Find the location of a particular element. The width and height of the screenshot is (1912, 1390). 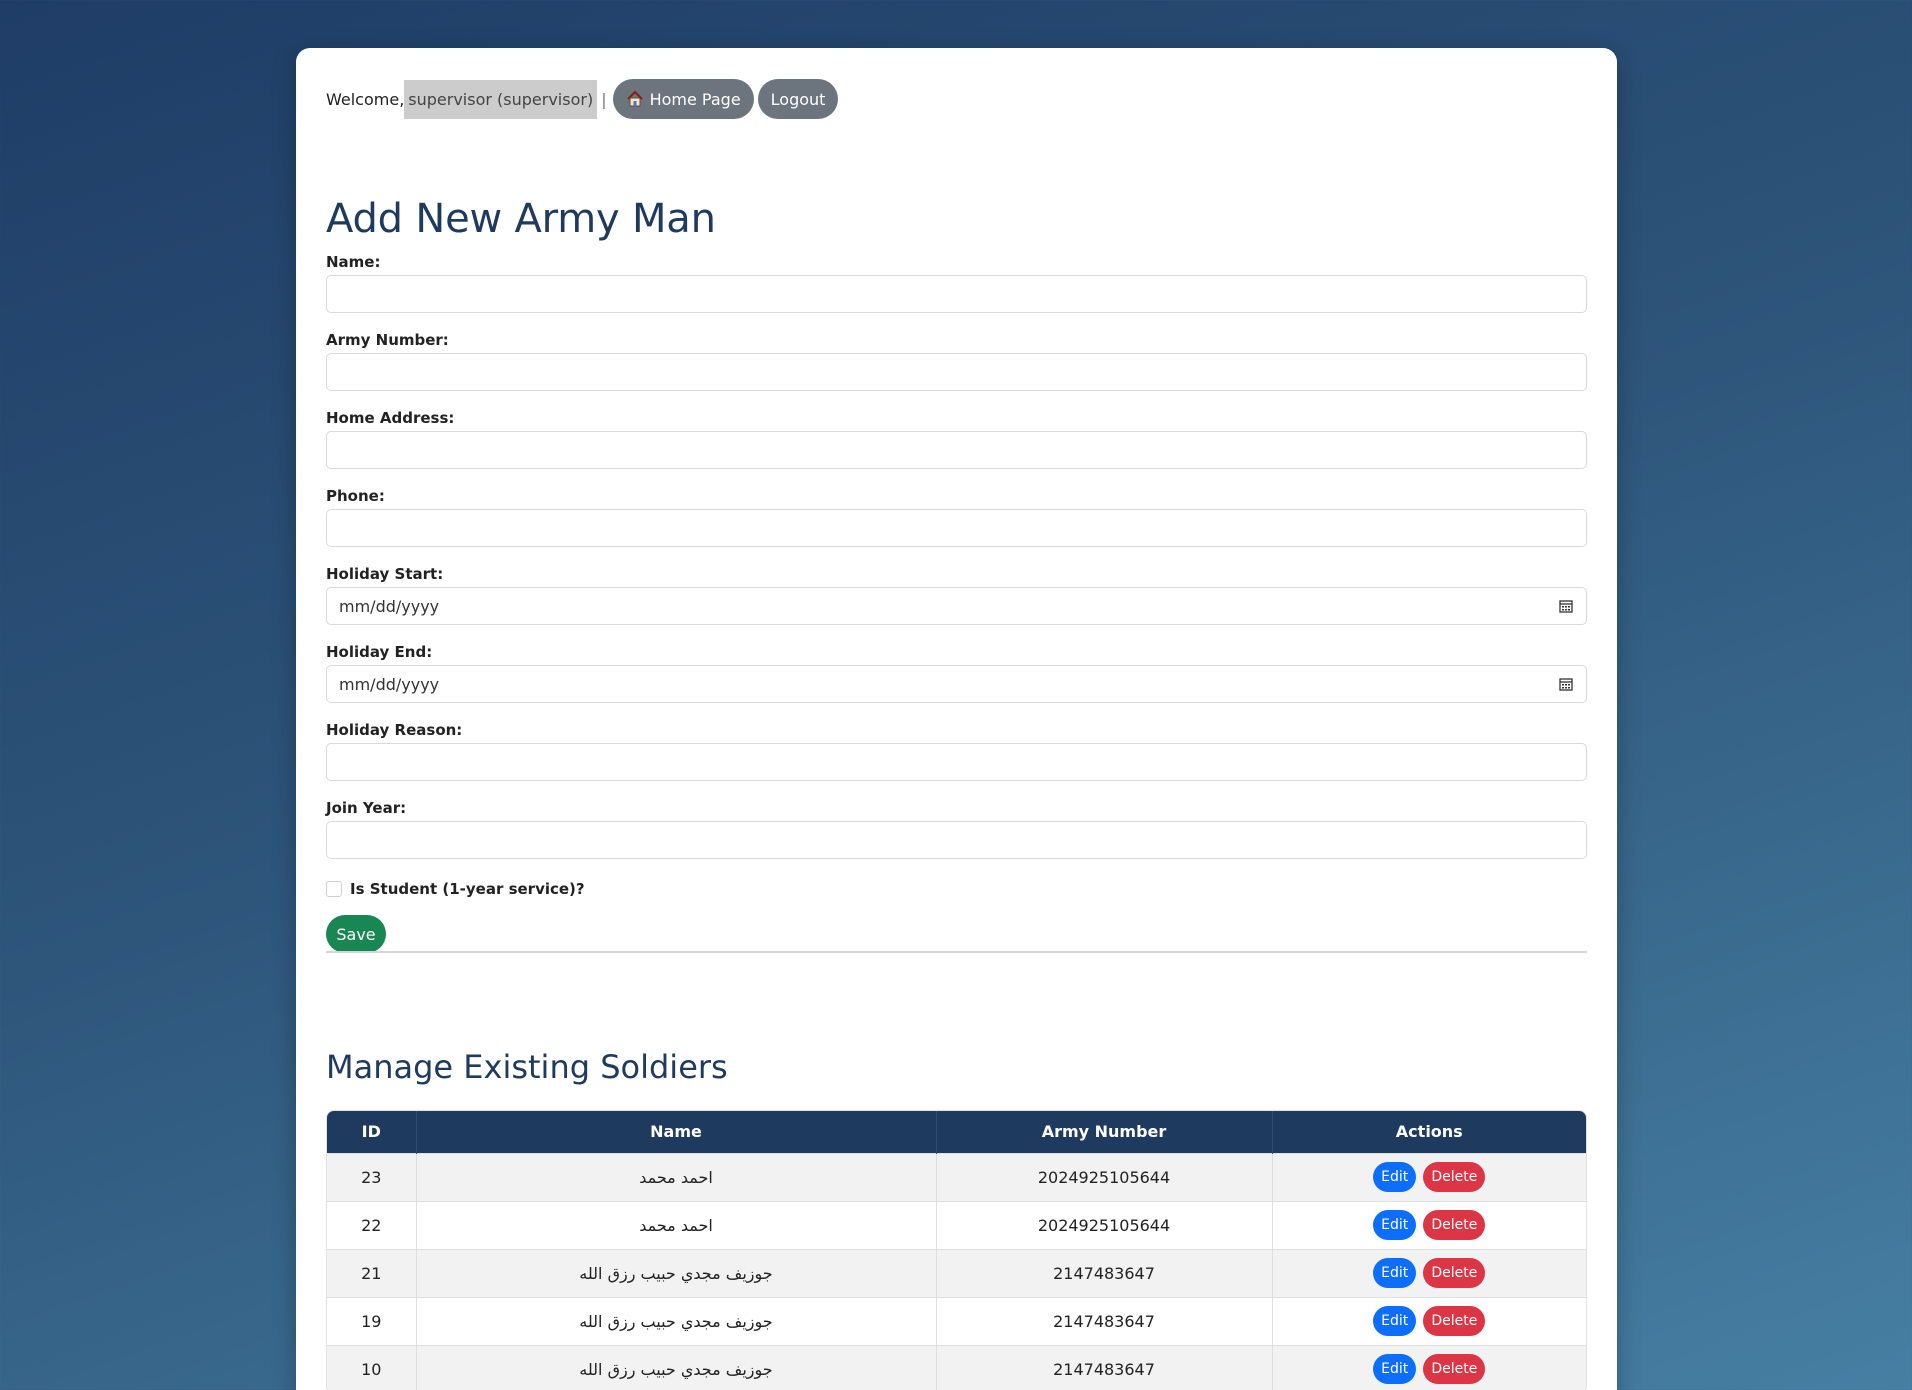

join-year-input is located at coordinates (956, 840).